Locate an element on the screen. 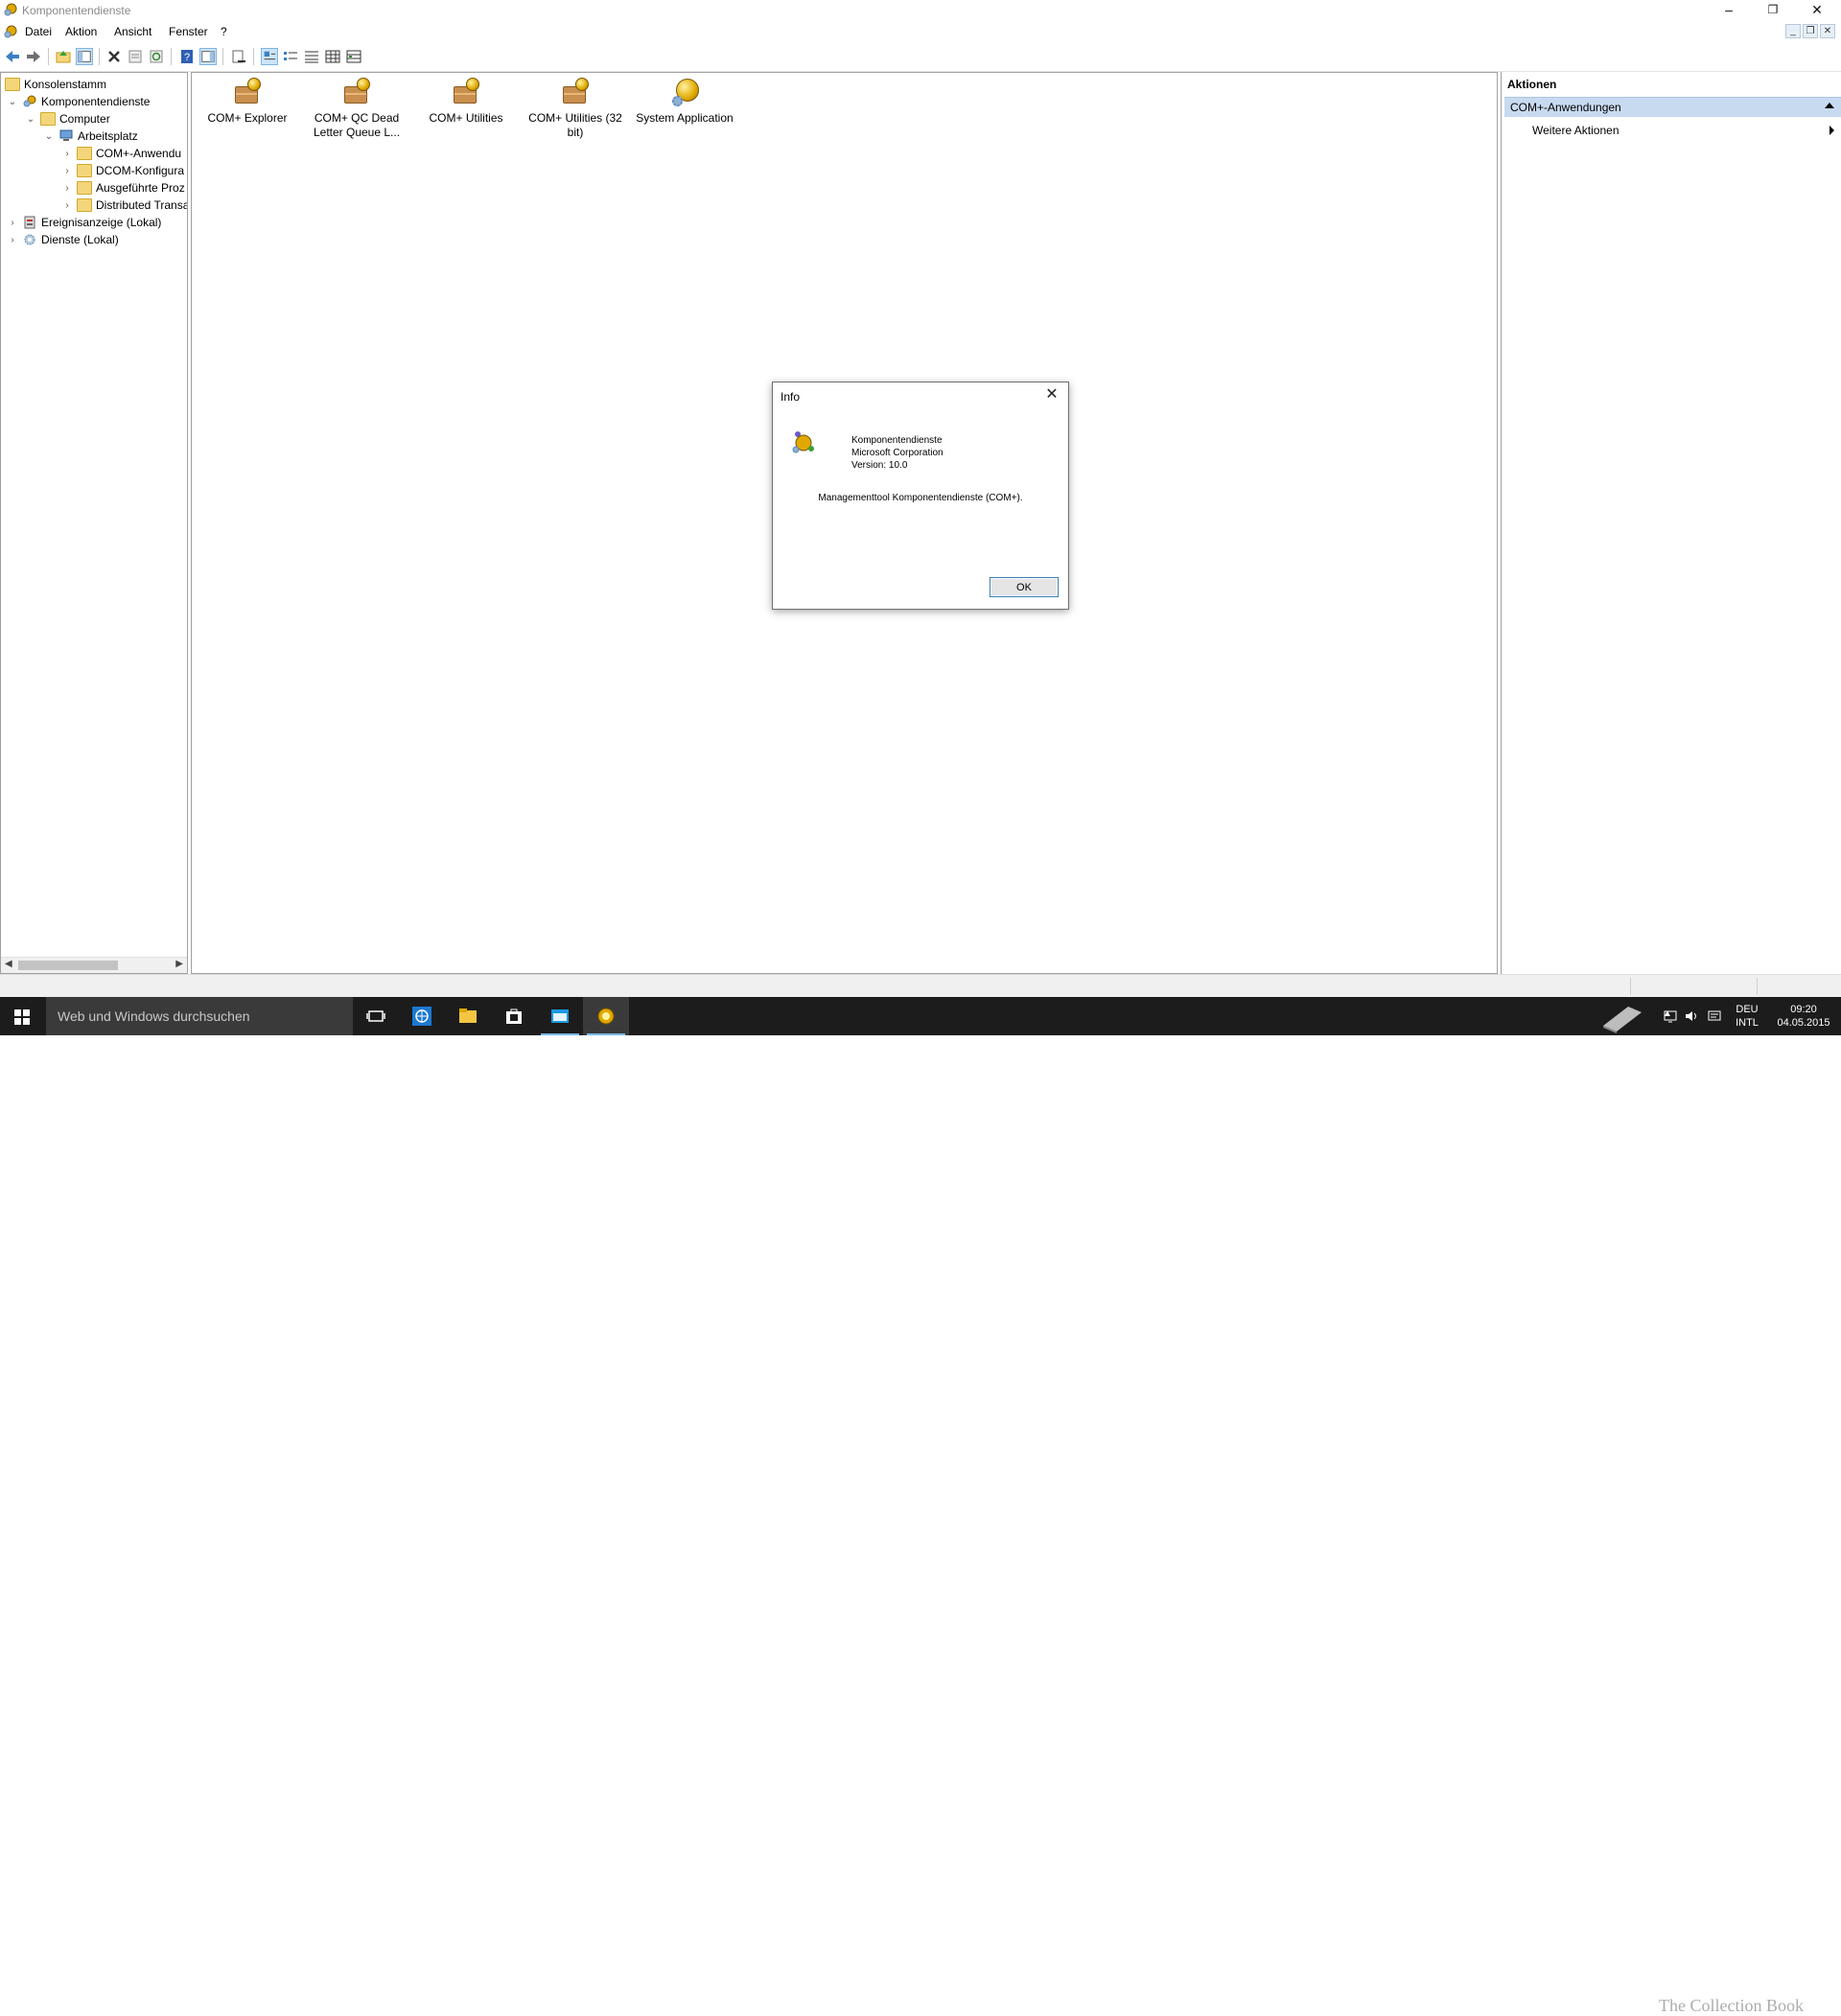 Image resolution: width=1841 pixels, height=2016 pixels. tree-item-label: Konsolenstamm is located at coordinates (65, 84).